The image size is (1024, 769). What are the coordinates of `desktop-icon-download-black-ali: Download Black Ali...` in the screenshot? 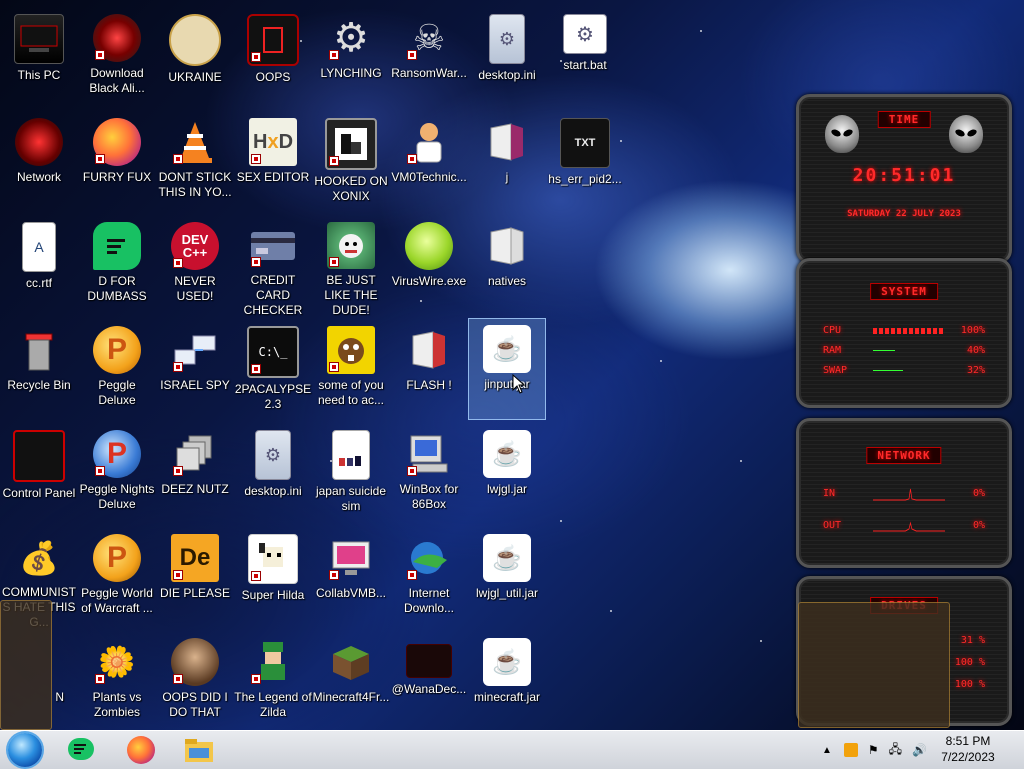 It's located at (117, 59).